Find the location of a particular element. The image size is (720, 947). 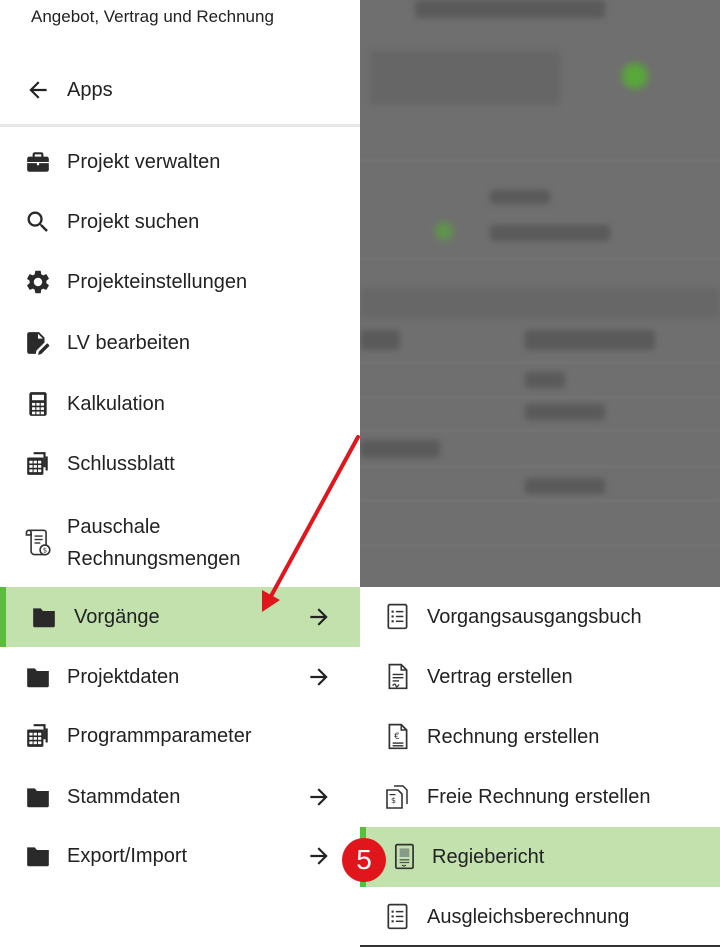

submenu-item-rechnung-erstellen: € Rechnung erstellen is located at coordinates (540, 737).